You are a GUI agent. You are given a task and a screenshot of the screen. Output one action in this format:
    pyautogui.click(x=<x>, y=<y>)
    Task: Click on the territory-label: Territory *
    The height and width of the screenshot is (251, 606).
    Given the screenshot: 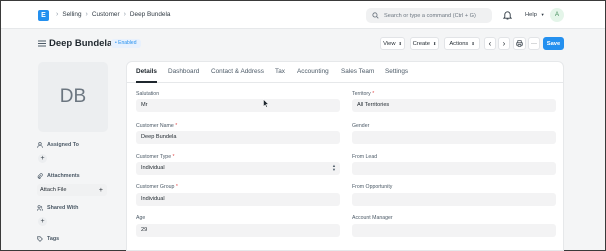 What is the action you would take?
    pyautogui.click(x=363, y=94)
    